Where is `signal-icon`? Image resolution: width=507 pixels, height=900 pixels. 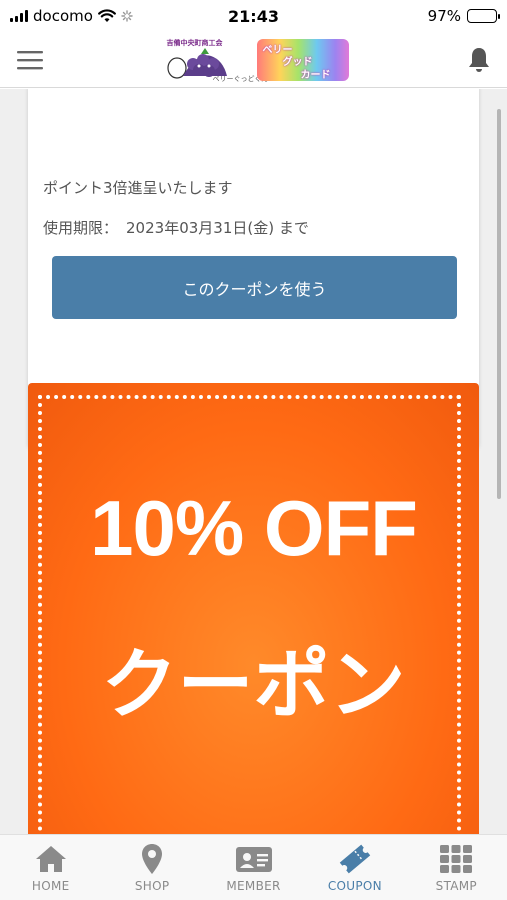 signal-icon is located at coordinates (19, 16).